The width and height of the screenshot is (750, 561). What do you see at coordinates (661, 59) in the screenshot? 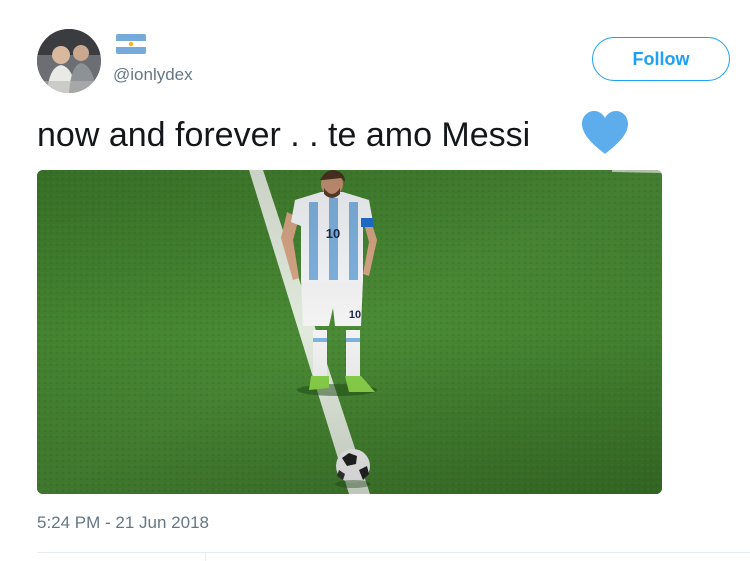
I see `follow-button: Follow` at bounding box center [661, 59].